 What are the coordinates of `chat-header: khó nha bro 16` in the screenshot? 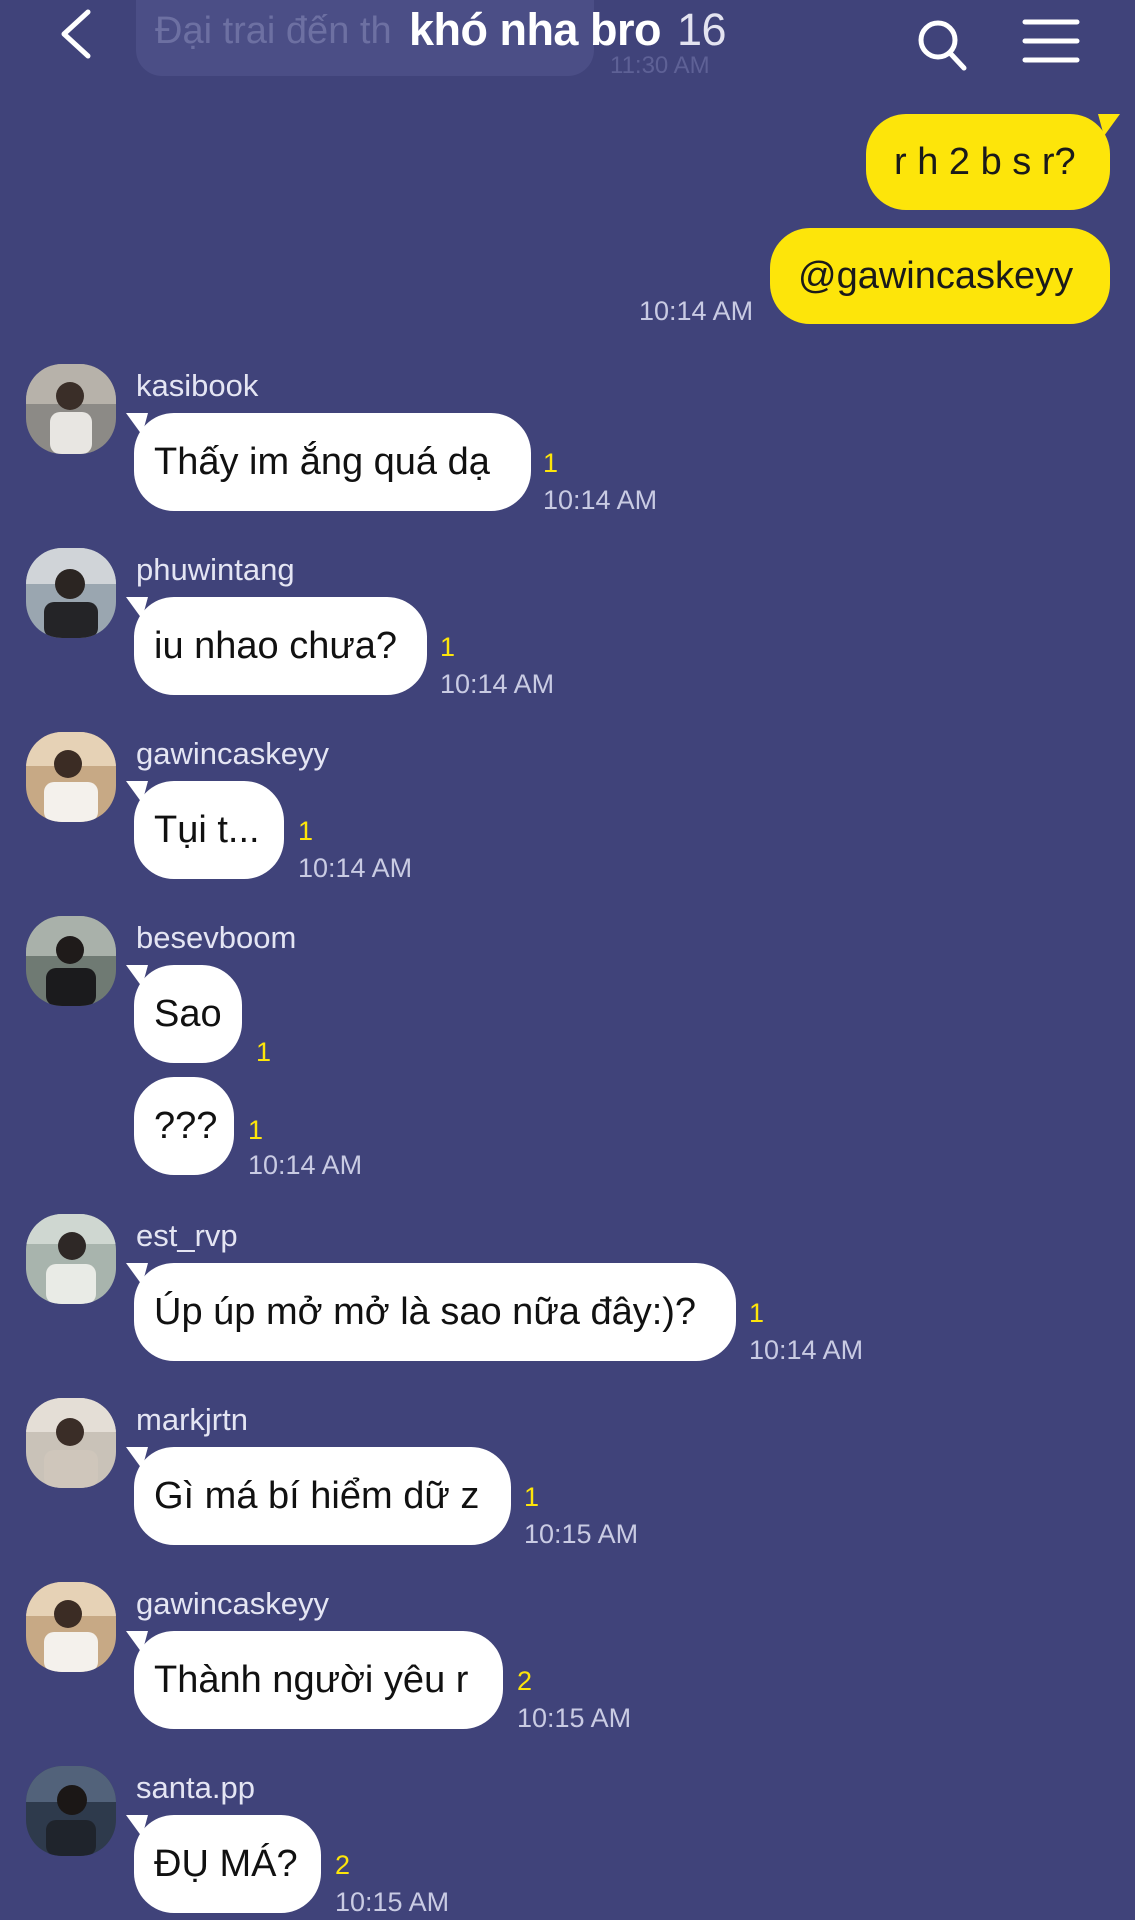 It's located at (567, 45).